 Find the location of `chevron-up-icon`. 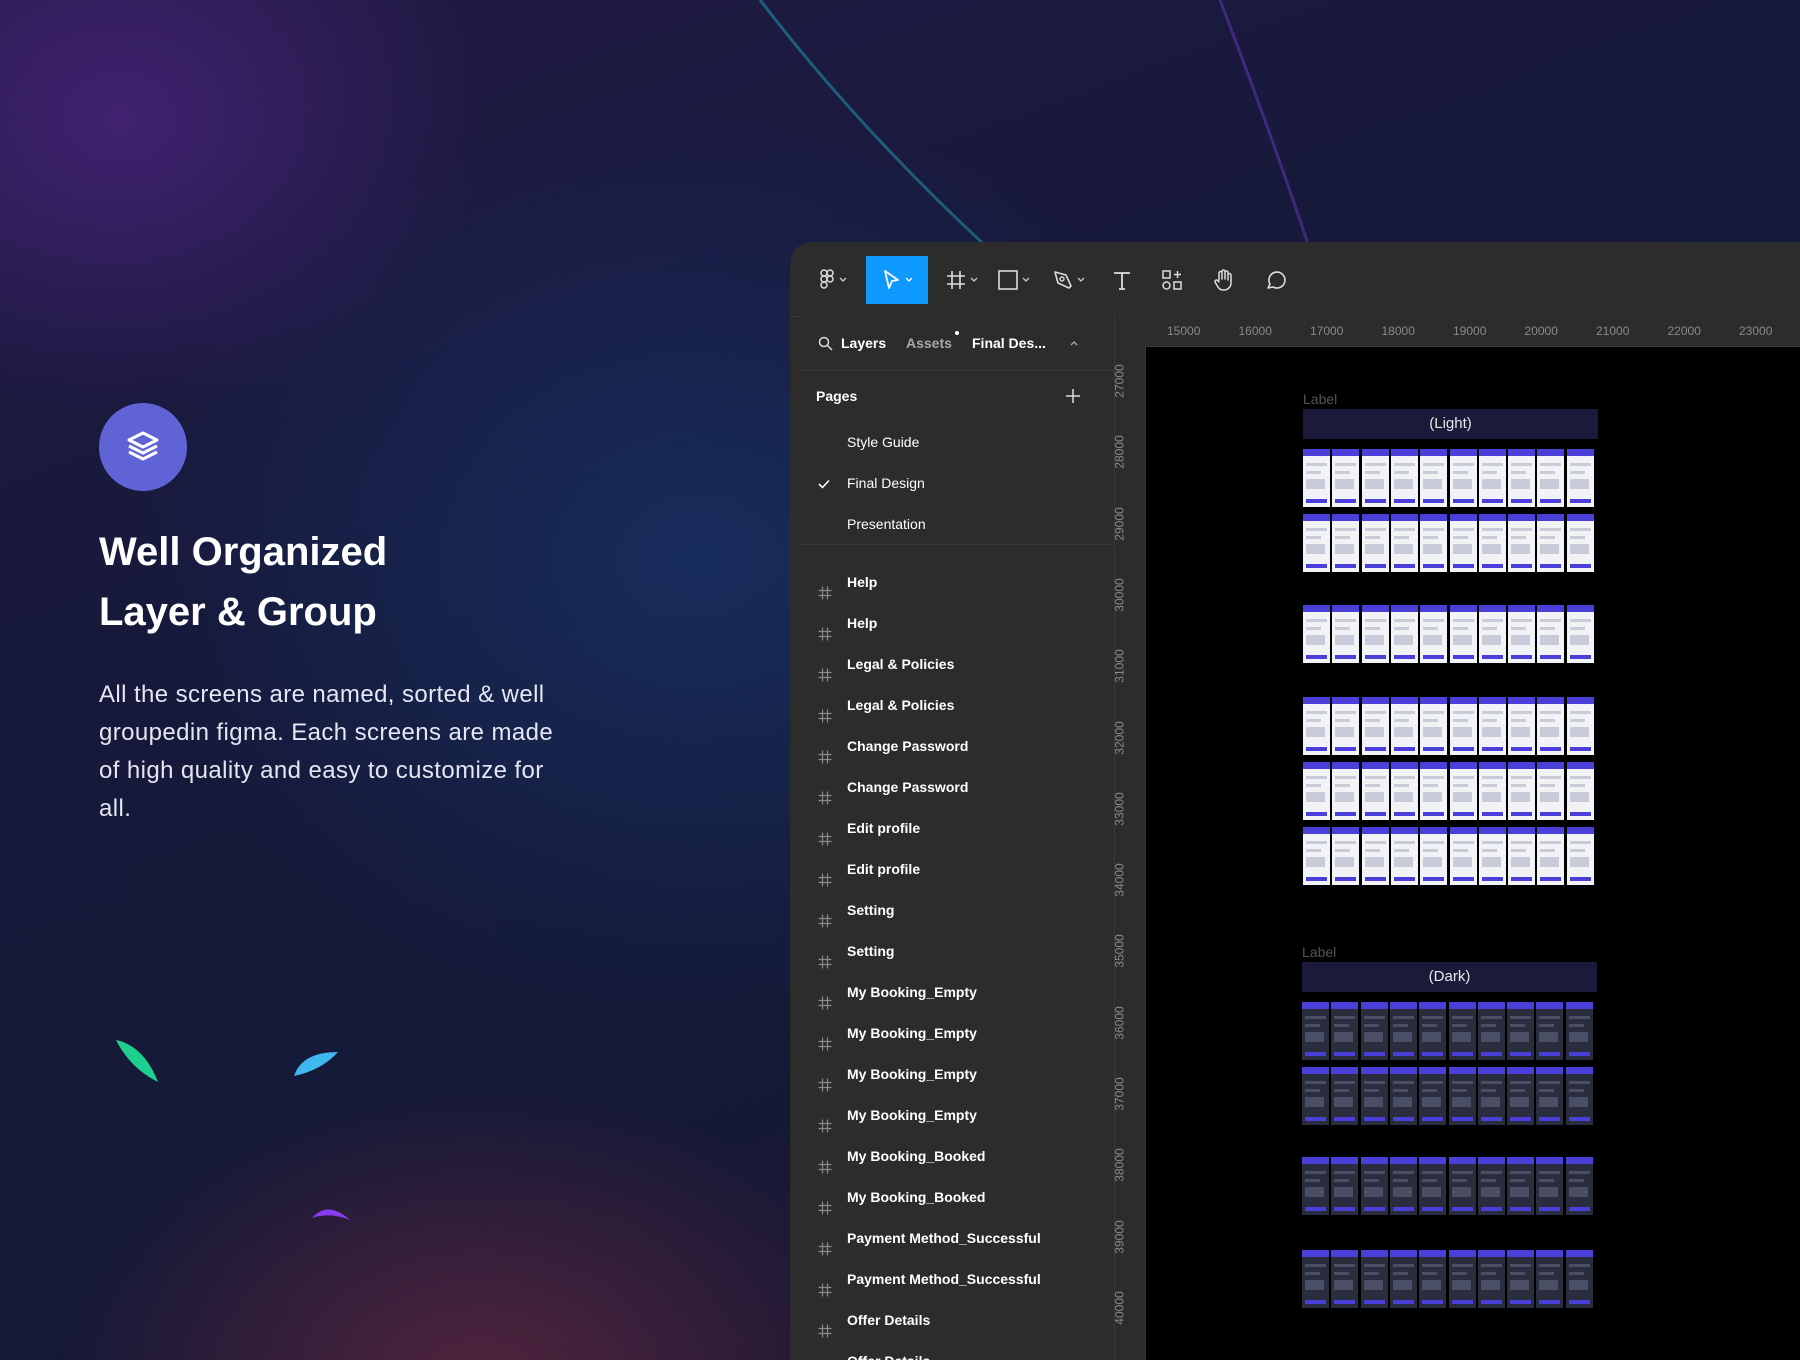

chevron-up-icon is located at coordinates (1074, 343).